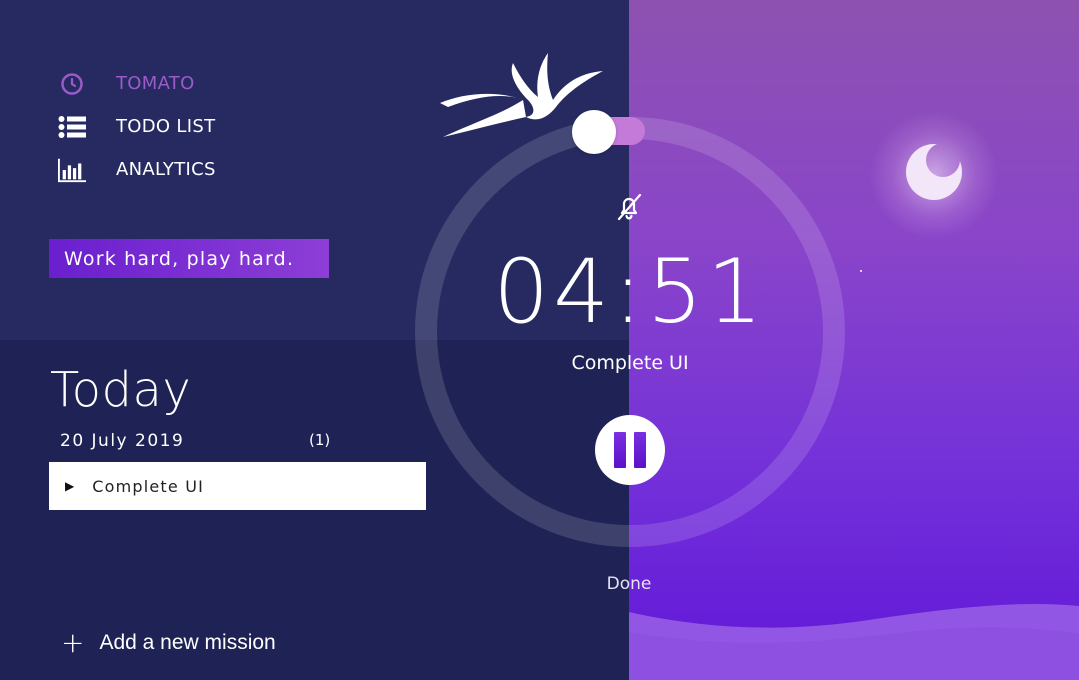  I want to click on nav-item-analytics: ANALYTICS, so click(137, 169).